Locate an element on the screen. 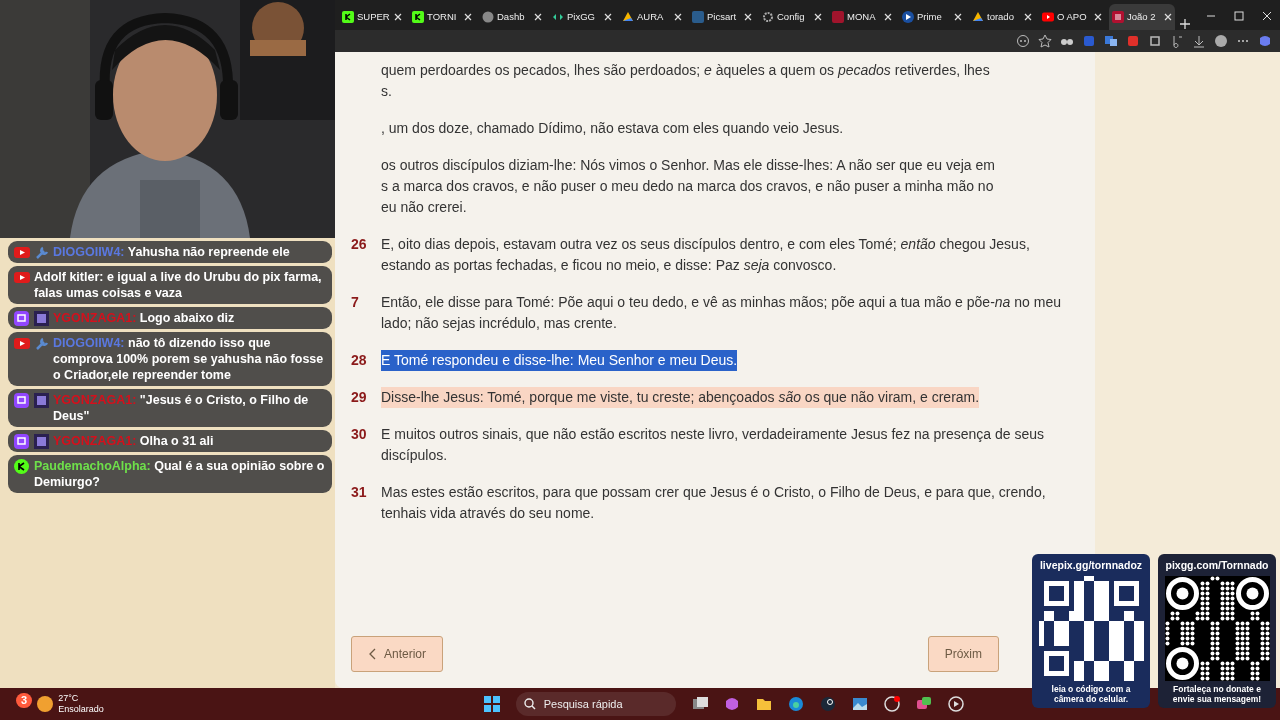  browser-tab: torado is located at coordinates (1002, 17).